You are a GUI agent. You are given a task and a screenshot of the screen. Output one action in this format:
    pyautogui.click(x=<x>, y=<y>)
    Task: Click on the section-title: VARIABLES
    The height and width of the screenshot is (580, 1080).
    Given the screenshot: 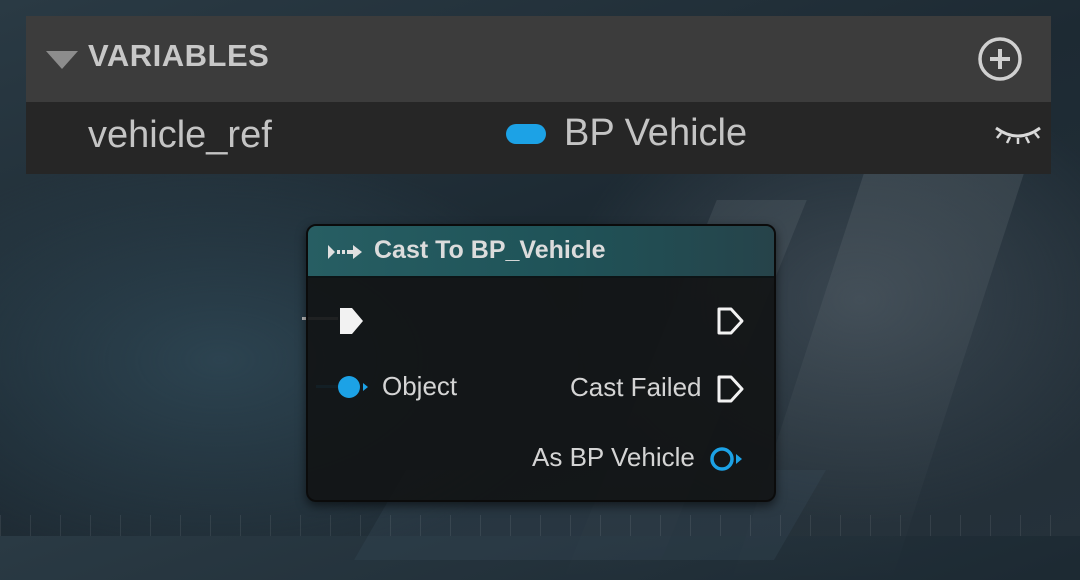 What is the action you would take?
    pyautogui.click(x=179, y=55)
    